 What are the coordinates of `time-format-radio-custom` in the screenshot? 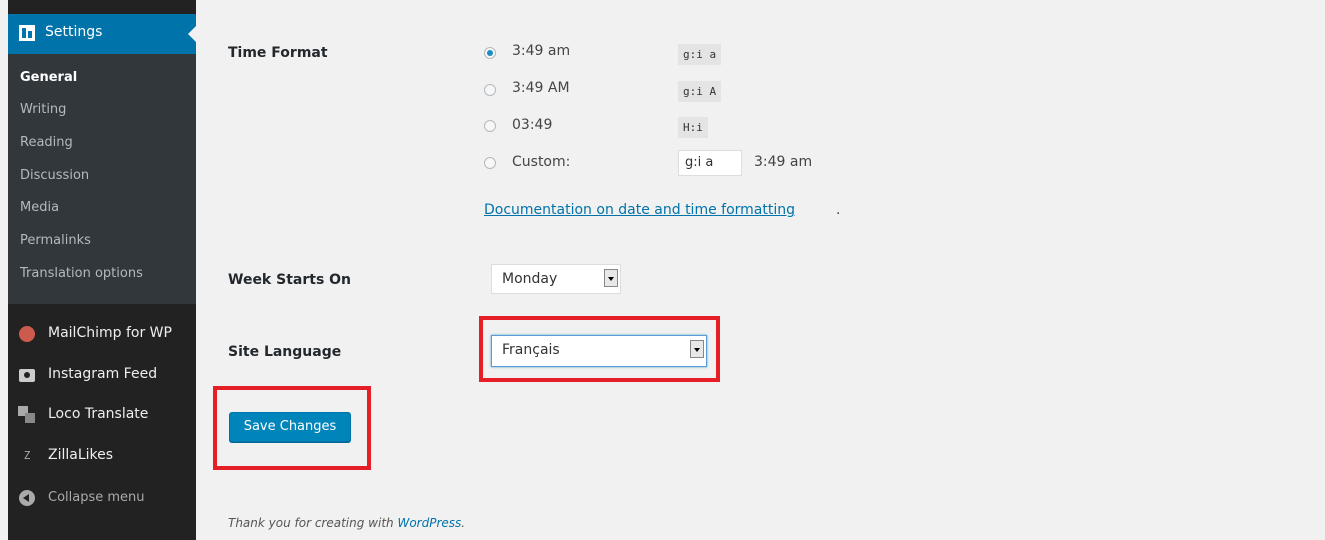 It's located at (490, 163).